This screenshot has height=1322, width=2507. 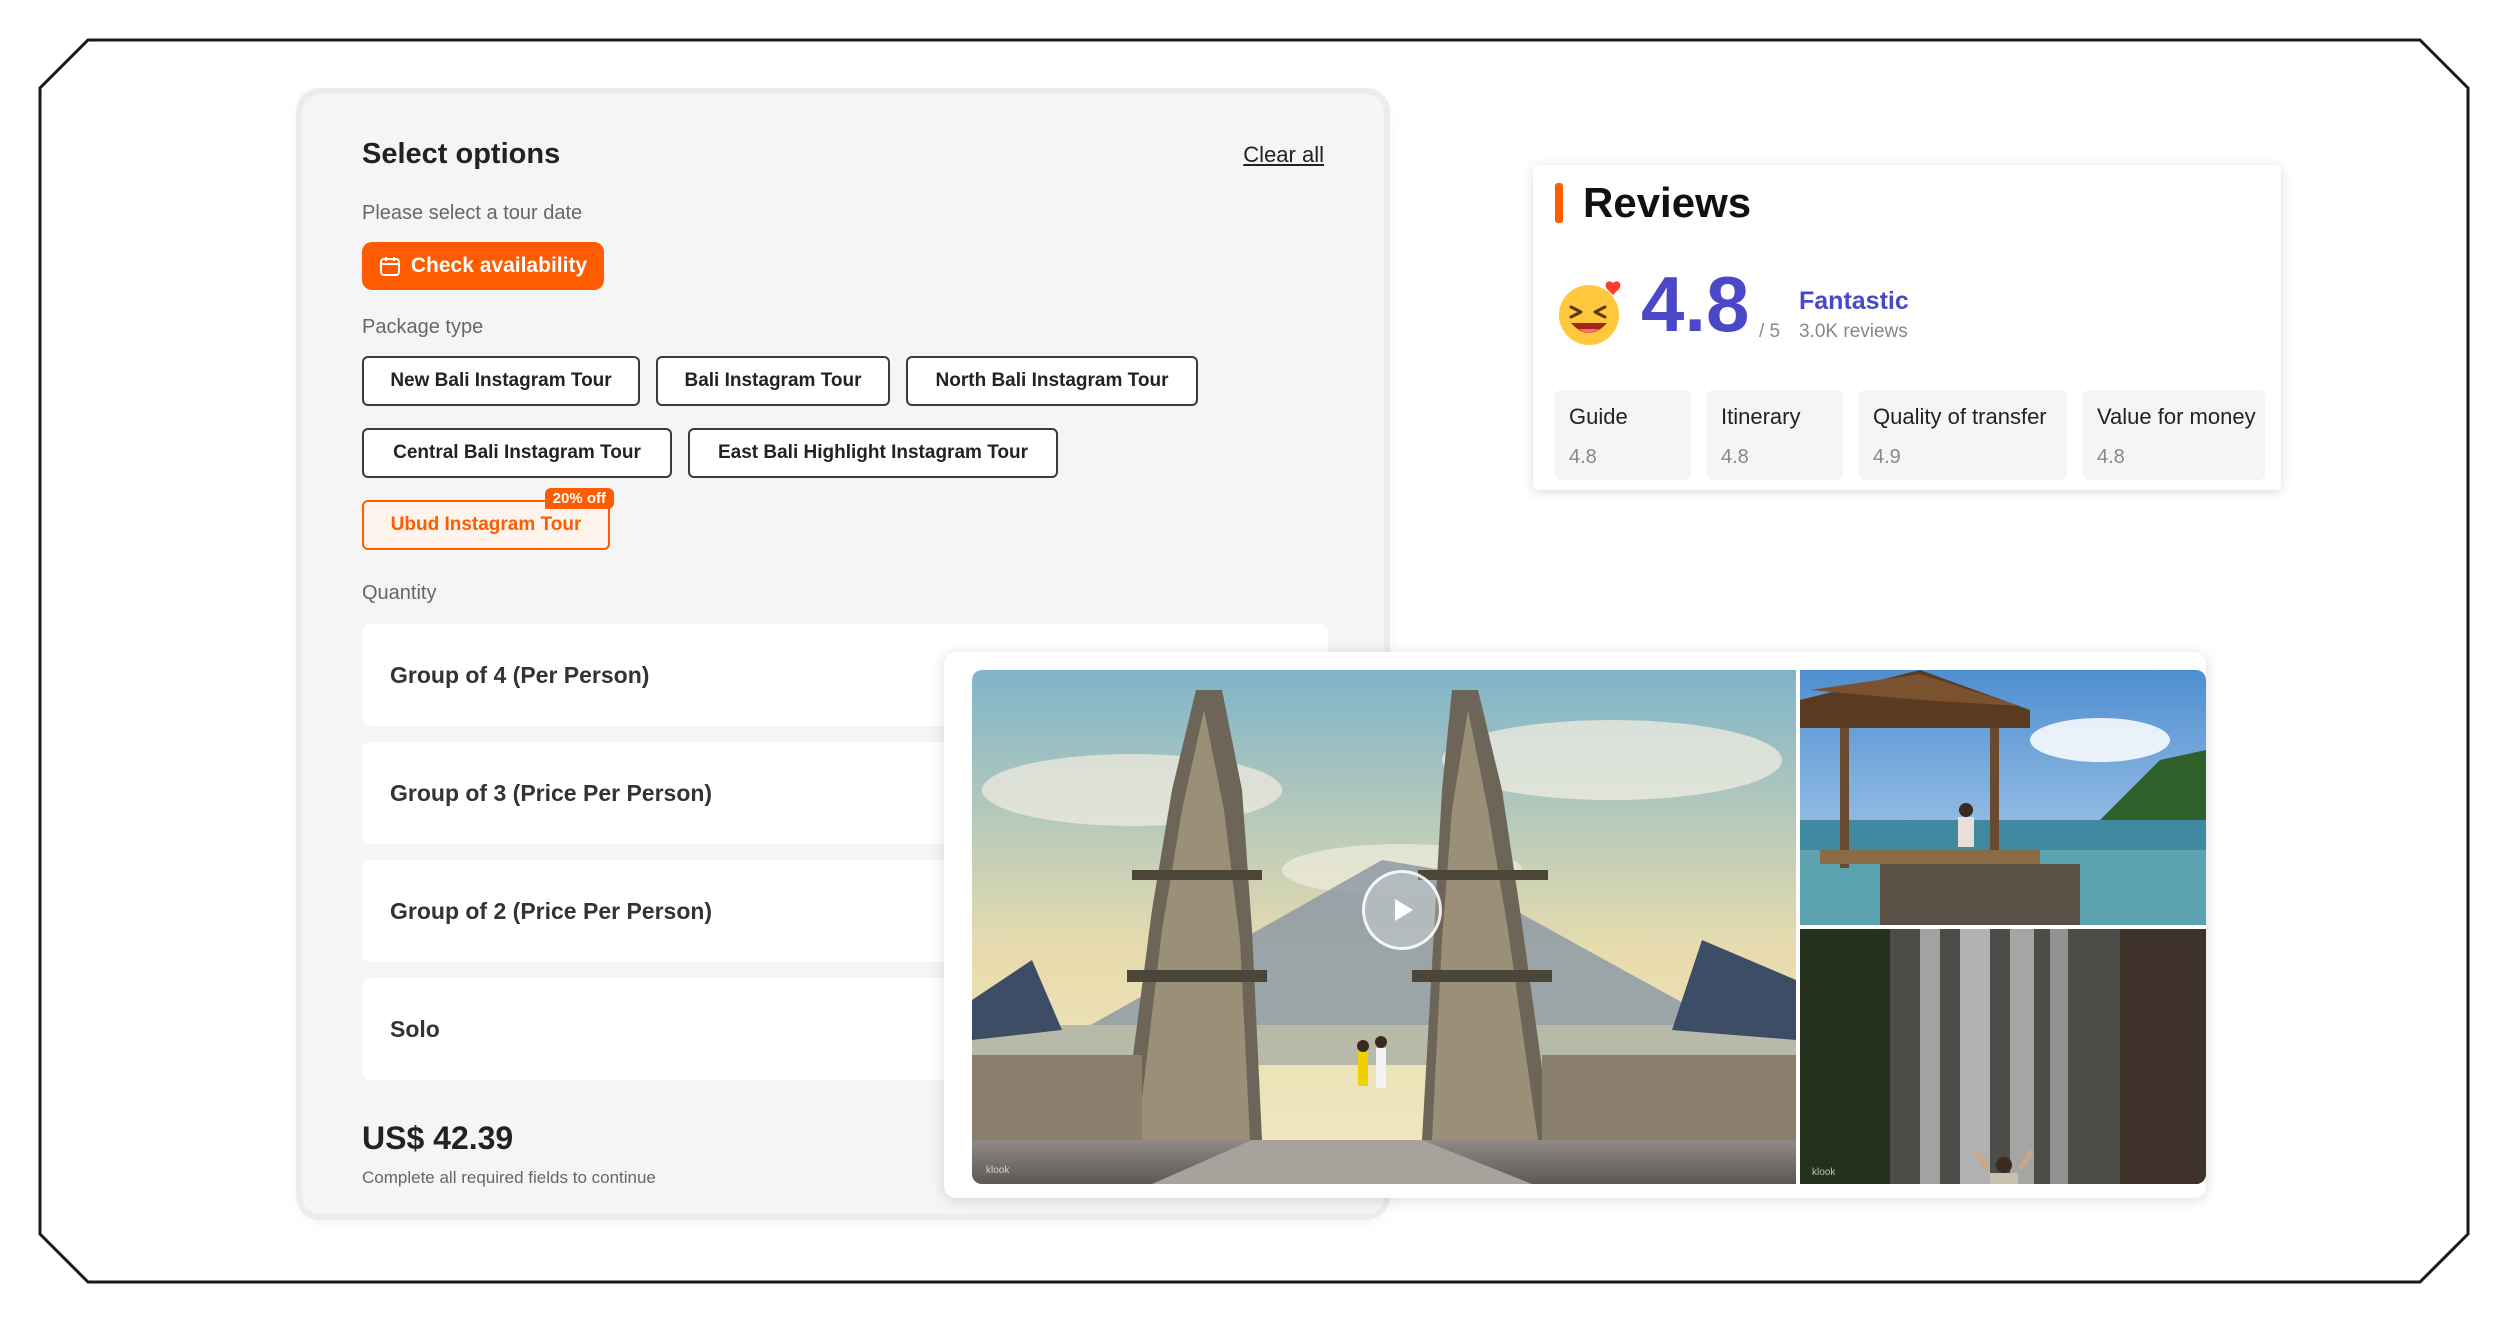 I want to click on package-label: Bali Instagram Tour, so click(x=773, y=380).